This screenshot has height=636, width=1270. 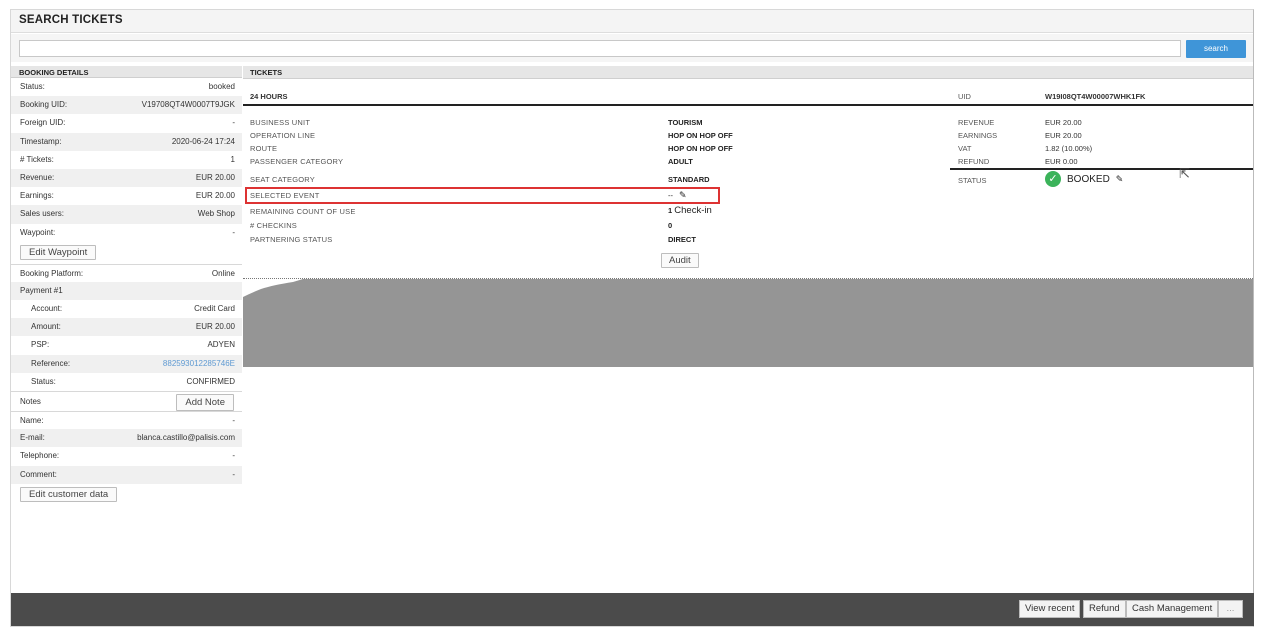 What do you see at coordinates (685, 122) in the screenshot?
I see `field-value: TOURISM` at bounding box center [685, 122].